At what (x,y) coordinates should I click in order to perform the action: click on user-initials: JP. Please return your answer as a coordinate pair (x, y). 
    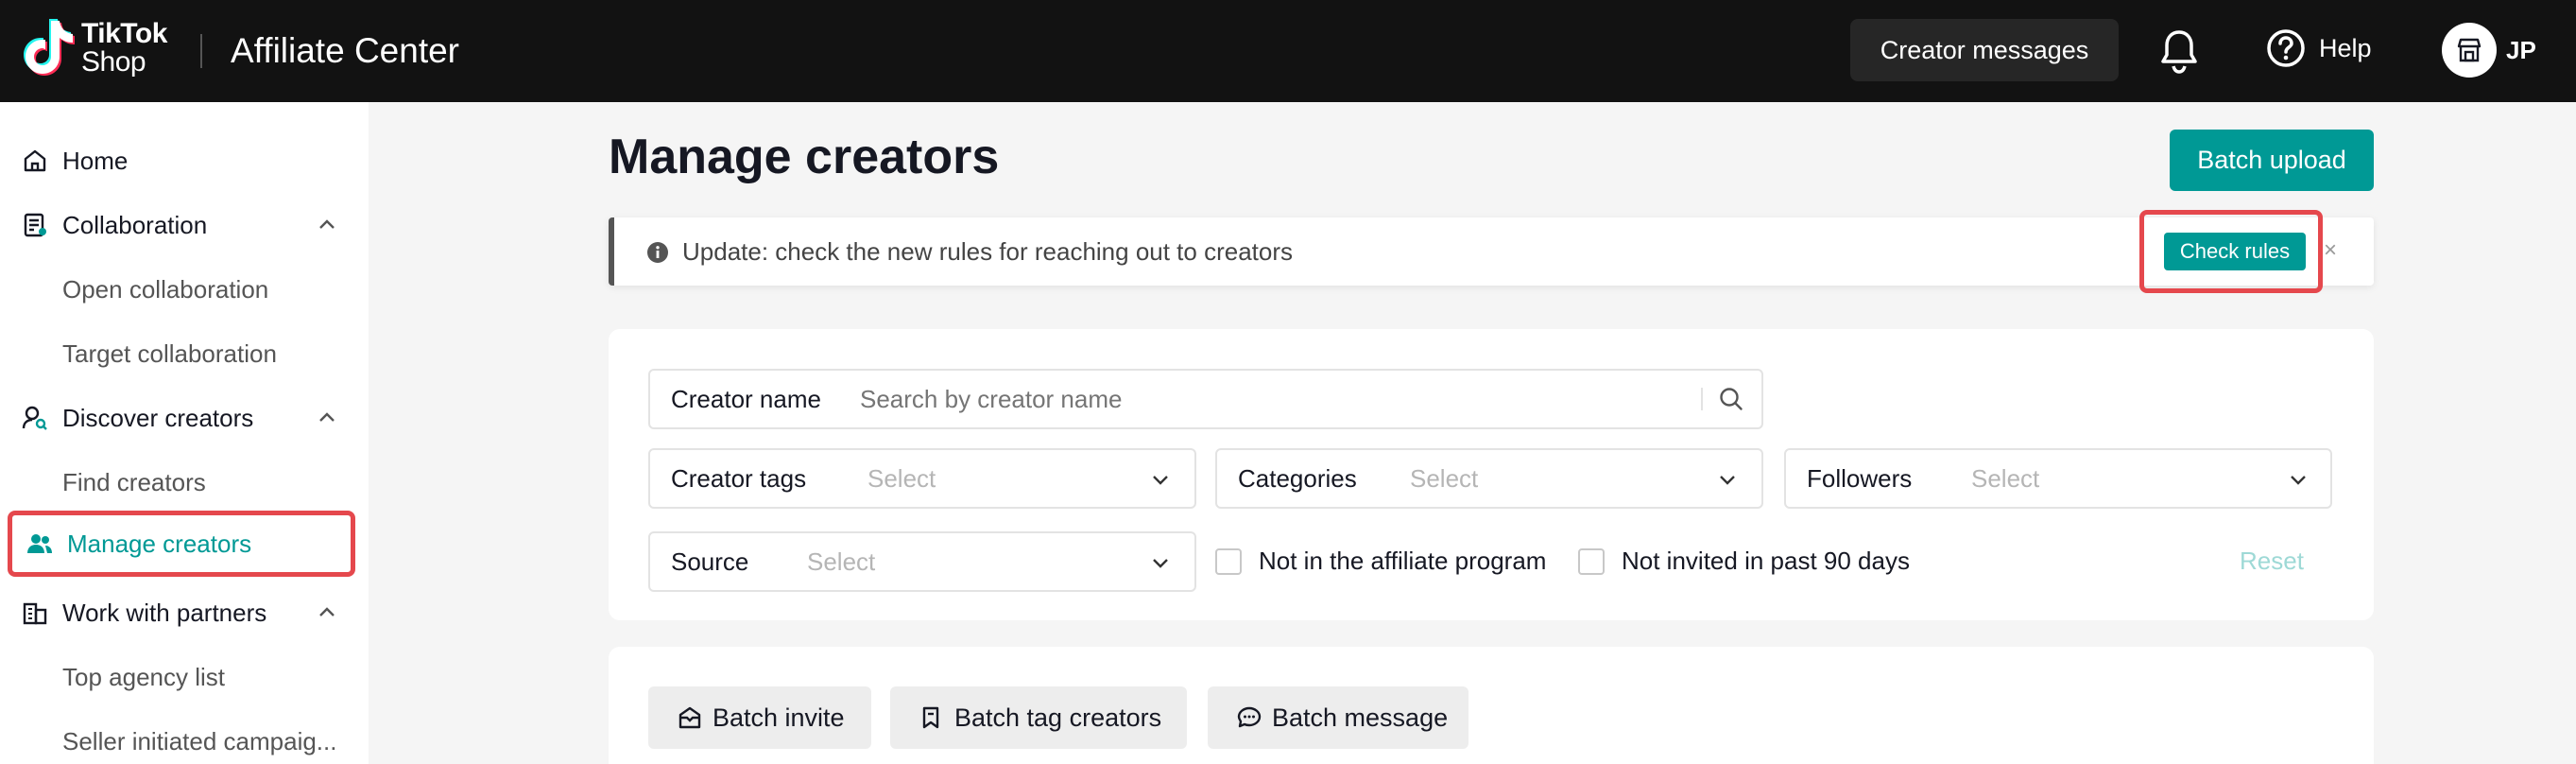
    Looking at the image, I should click on (2521, 49).